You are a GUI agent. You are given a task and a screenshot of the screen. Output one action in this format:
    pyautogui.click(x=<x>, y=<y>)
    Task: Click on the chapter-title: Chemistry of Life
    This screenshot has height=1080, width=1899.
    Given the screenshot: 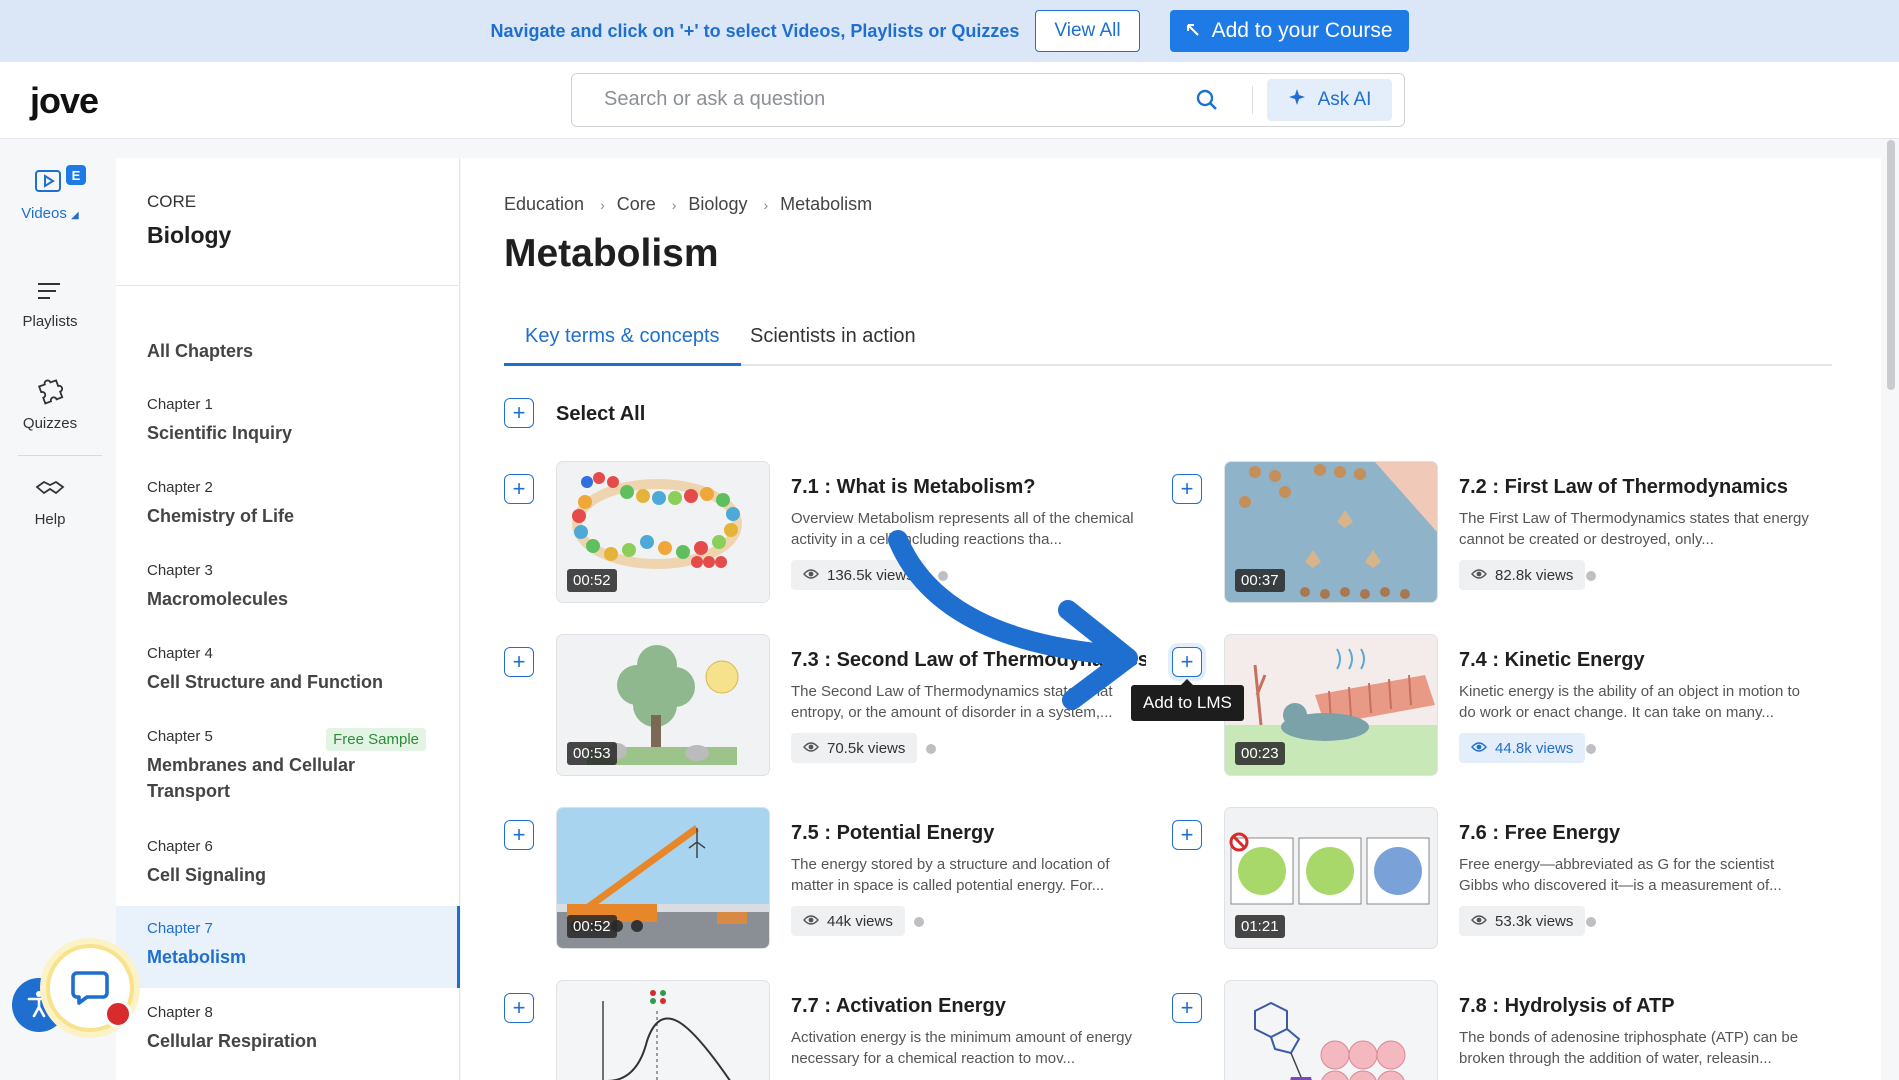 What is the action you would take?
    pyautogui.click(x=221, y=516)
    